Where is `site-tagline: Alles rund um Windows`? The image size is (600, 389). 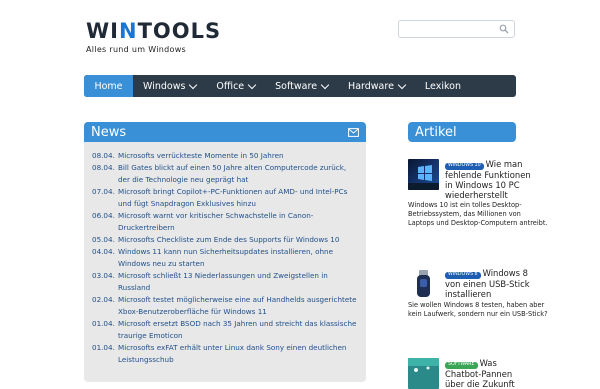 site-tagline: Alles rund um Windows is located at coordinates (136, 49).